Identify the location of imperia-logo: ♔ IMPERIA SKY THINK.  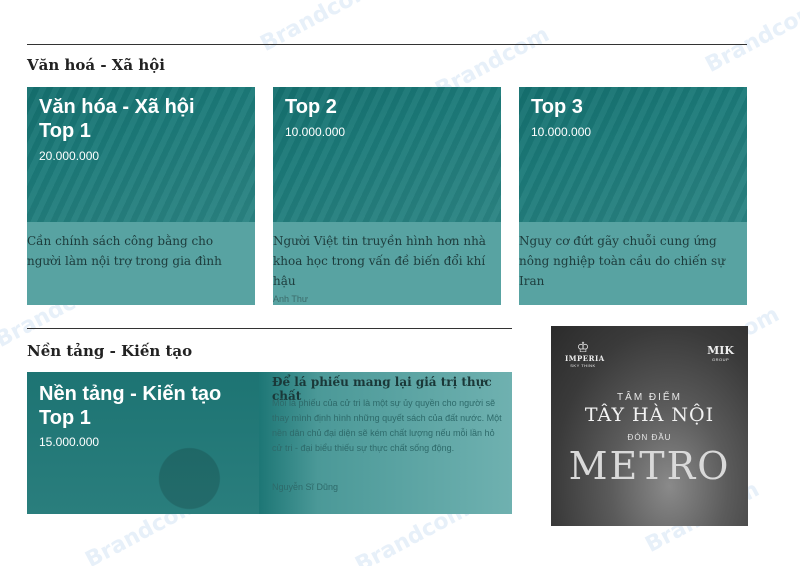
(585, 353).